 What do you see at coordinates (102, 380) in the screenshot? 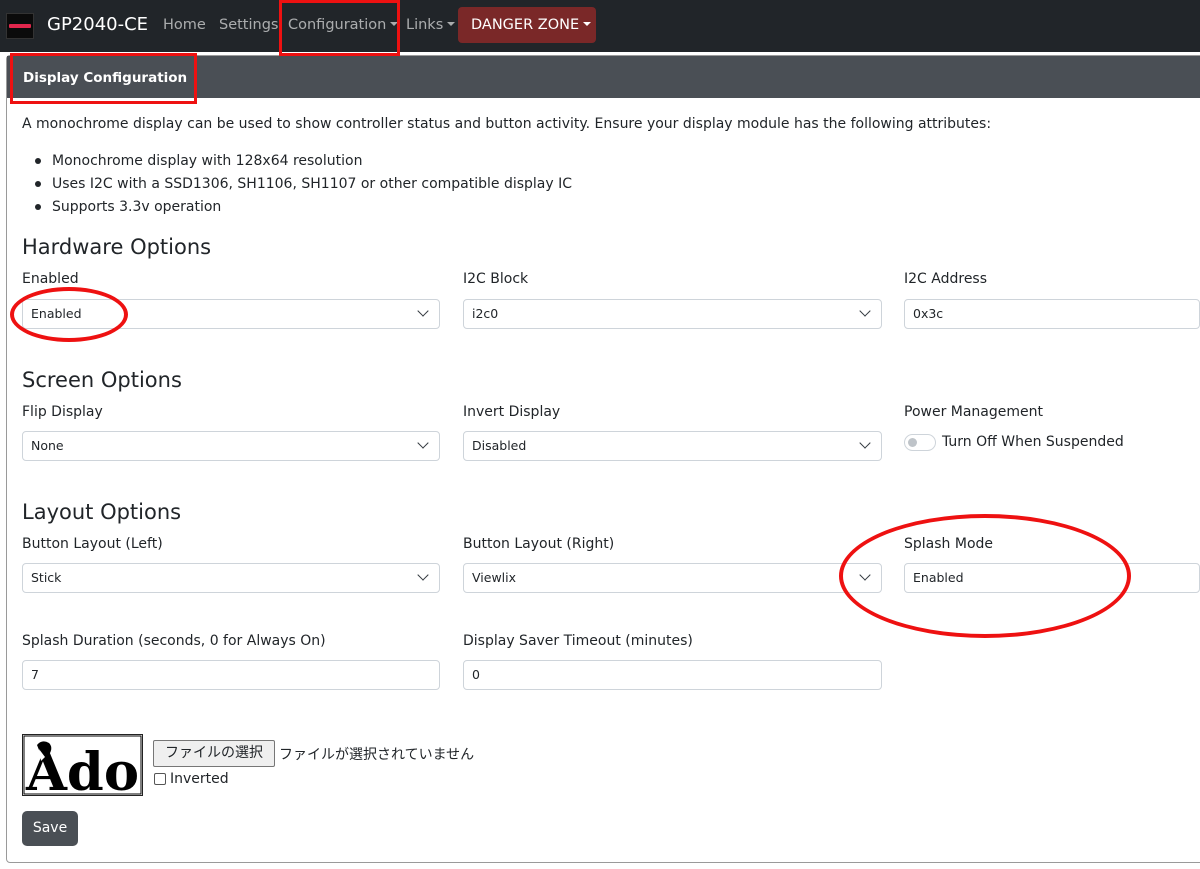
I see `screen-options-heading: Screen Options` at bounding box center [102, 380].